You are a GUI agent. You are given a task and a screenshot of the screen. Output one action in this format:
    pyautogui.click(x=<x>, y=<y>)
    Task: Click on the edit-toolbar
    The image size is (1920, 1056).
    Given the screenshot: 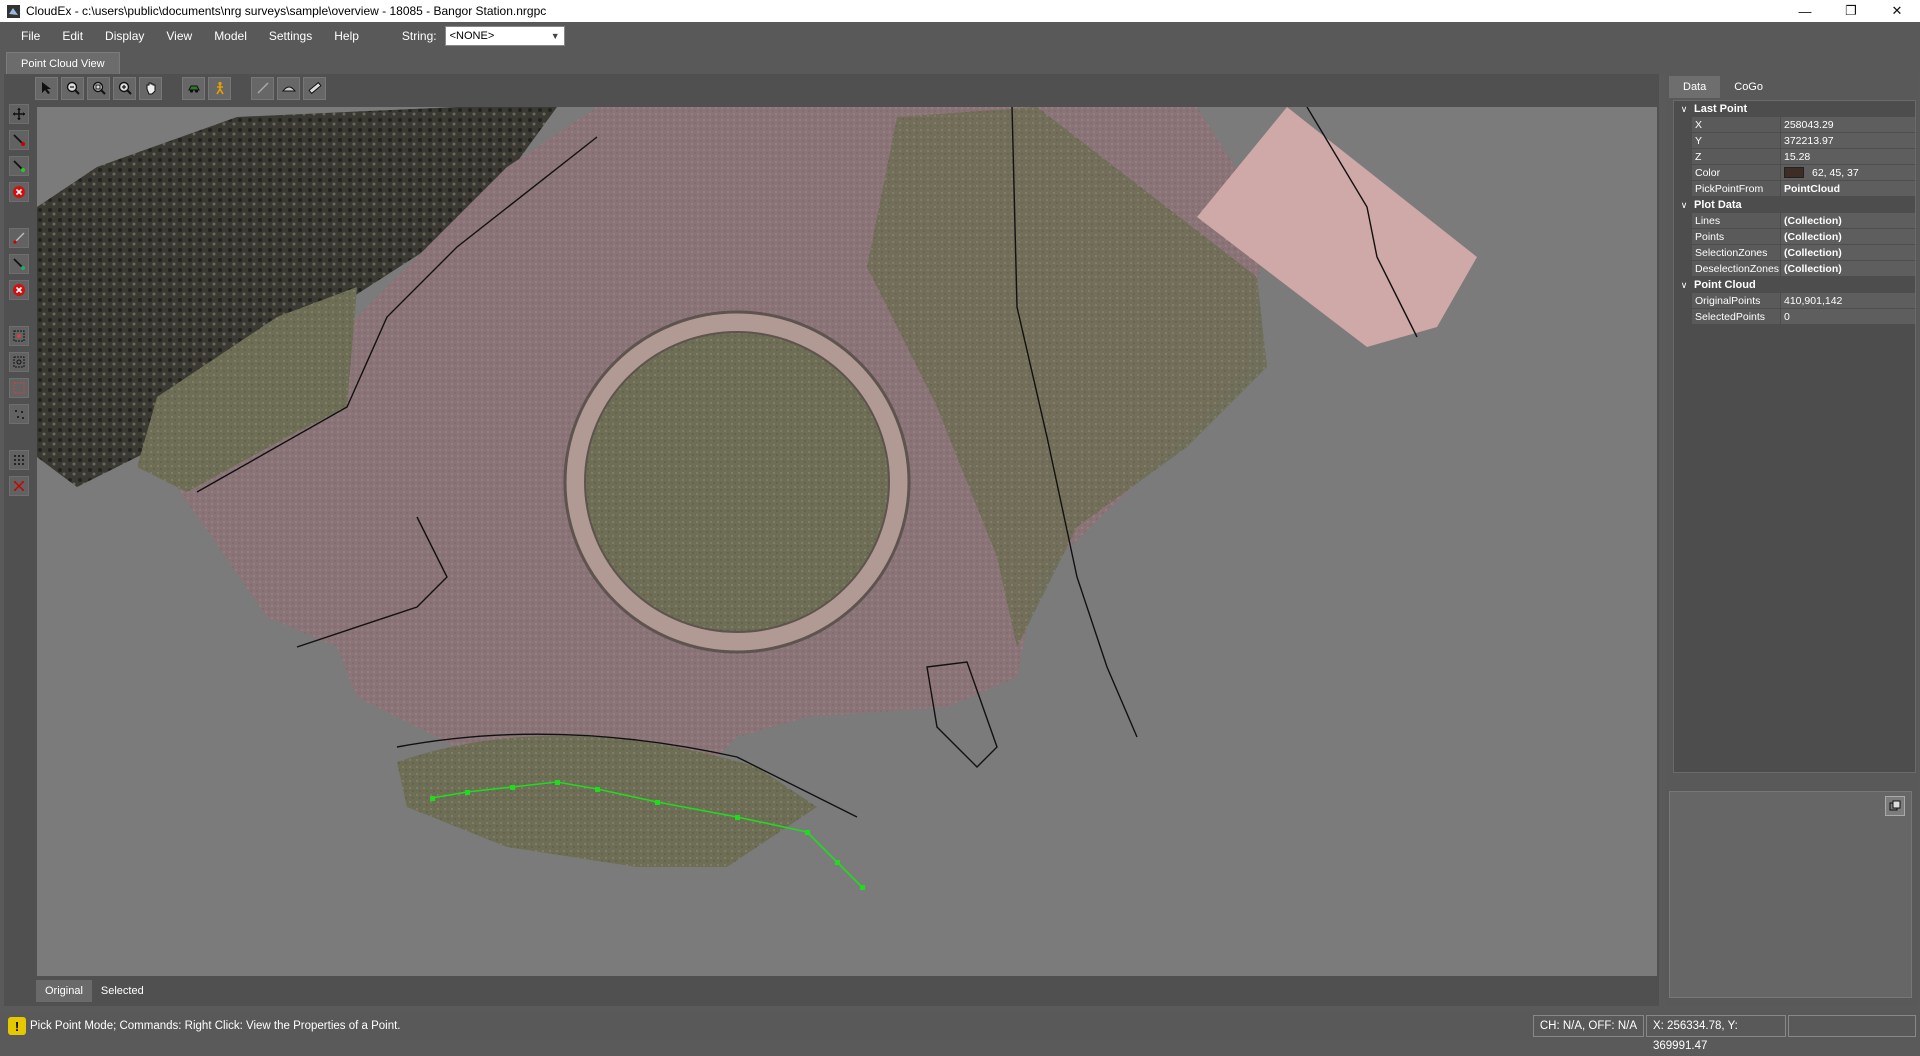 What is the action you would take?
    pyautogui.click(x=18, y=303)
    